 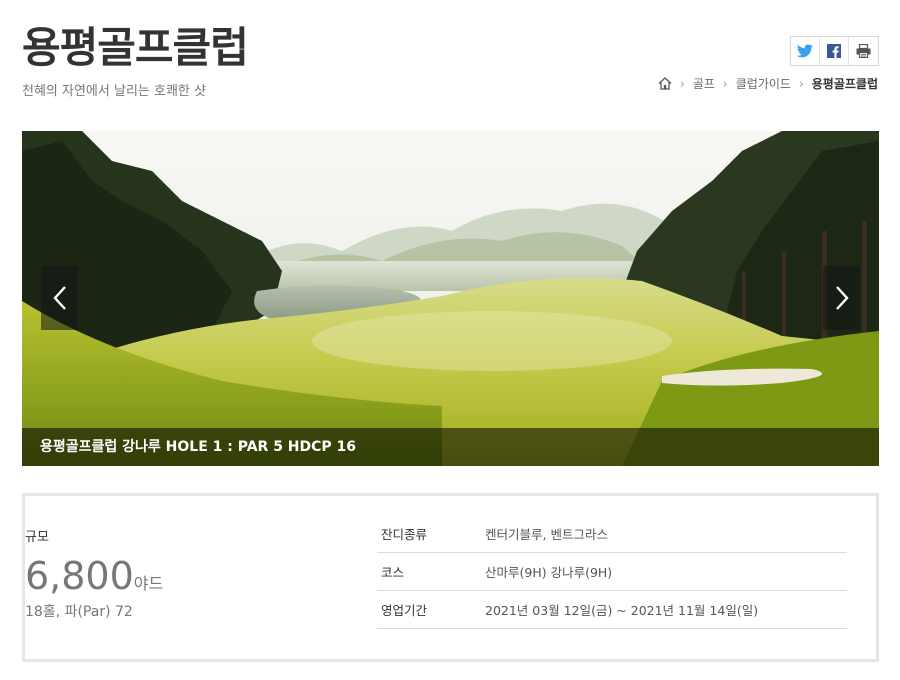 What do you see at coordinates (404, 534) in the screenshot?
I see `spec-label: 잔디종류` at bounding box center [404, 534].